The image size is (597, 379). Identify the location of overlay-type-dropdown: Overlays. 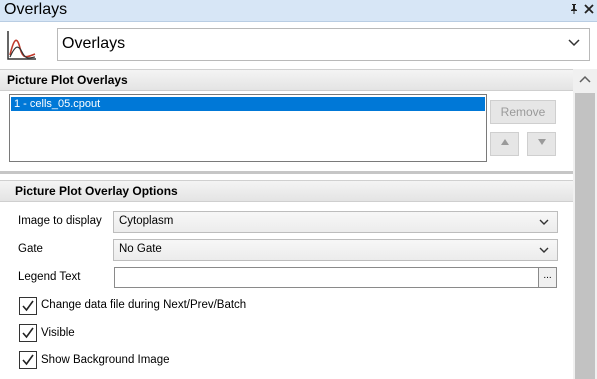
(323, 44).